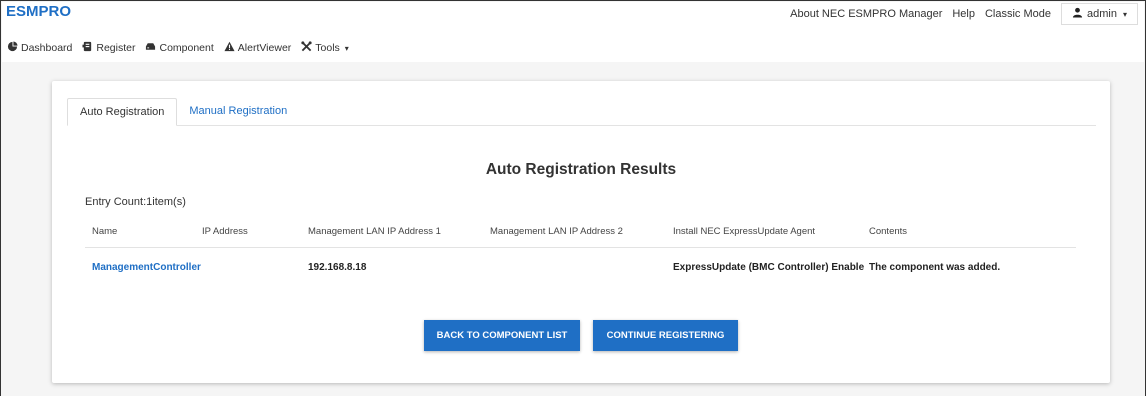 This screenshot has width=1146, height=396. I want to click on continue-registering-button: CONTINUE REGISTERING, so click(665, 335).